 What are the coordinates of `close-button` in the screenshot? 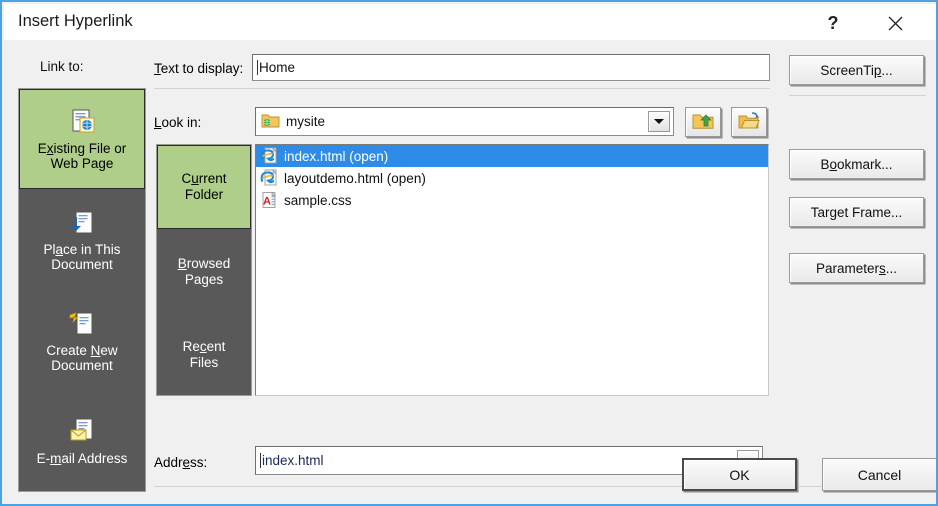 It's located at (895, 23).